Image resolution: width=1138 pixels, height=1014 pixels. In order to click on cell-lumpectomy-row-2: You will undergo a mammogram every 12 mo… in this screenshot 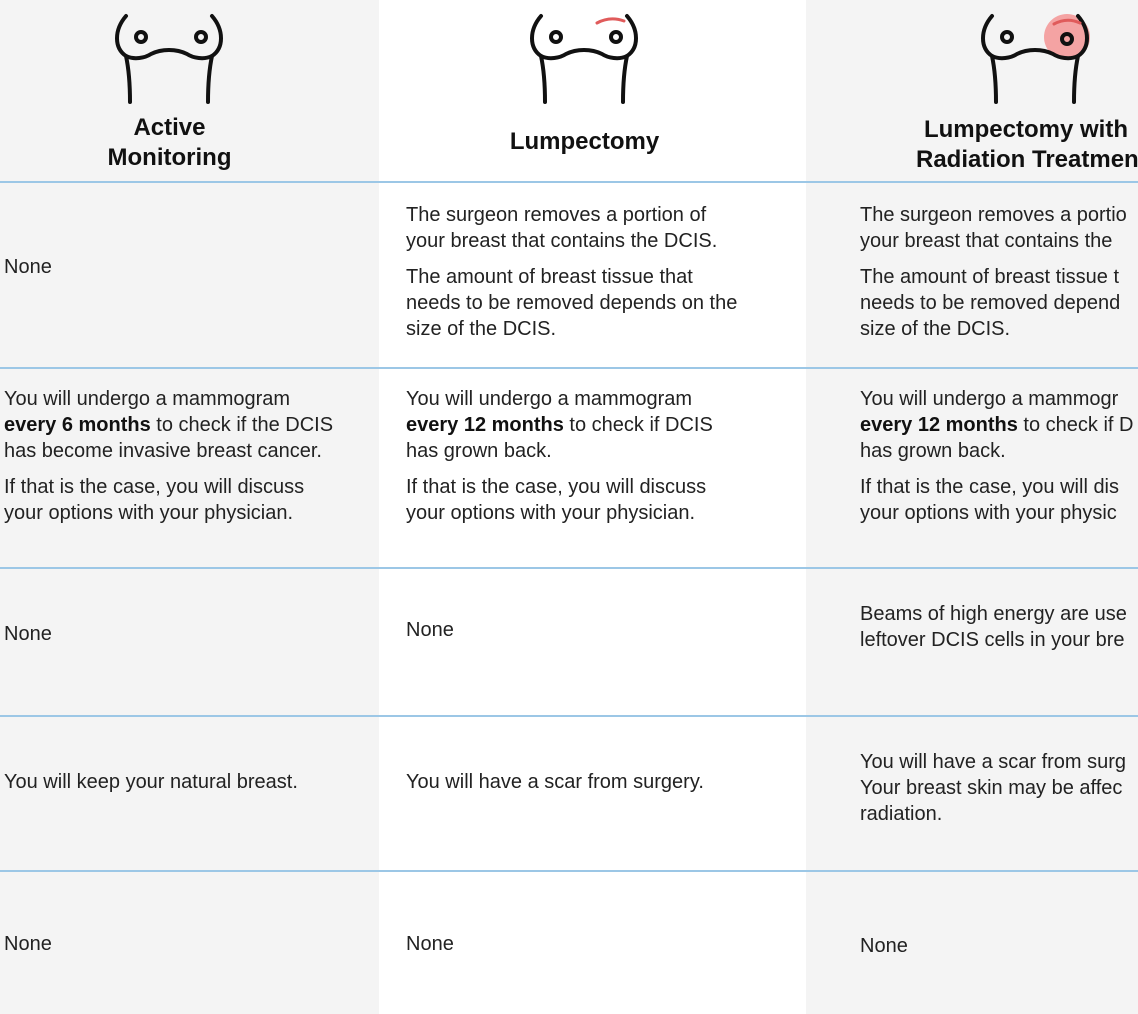, I will do `click(559, 456)`.